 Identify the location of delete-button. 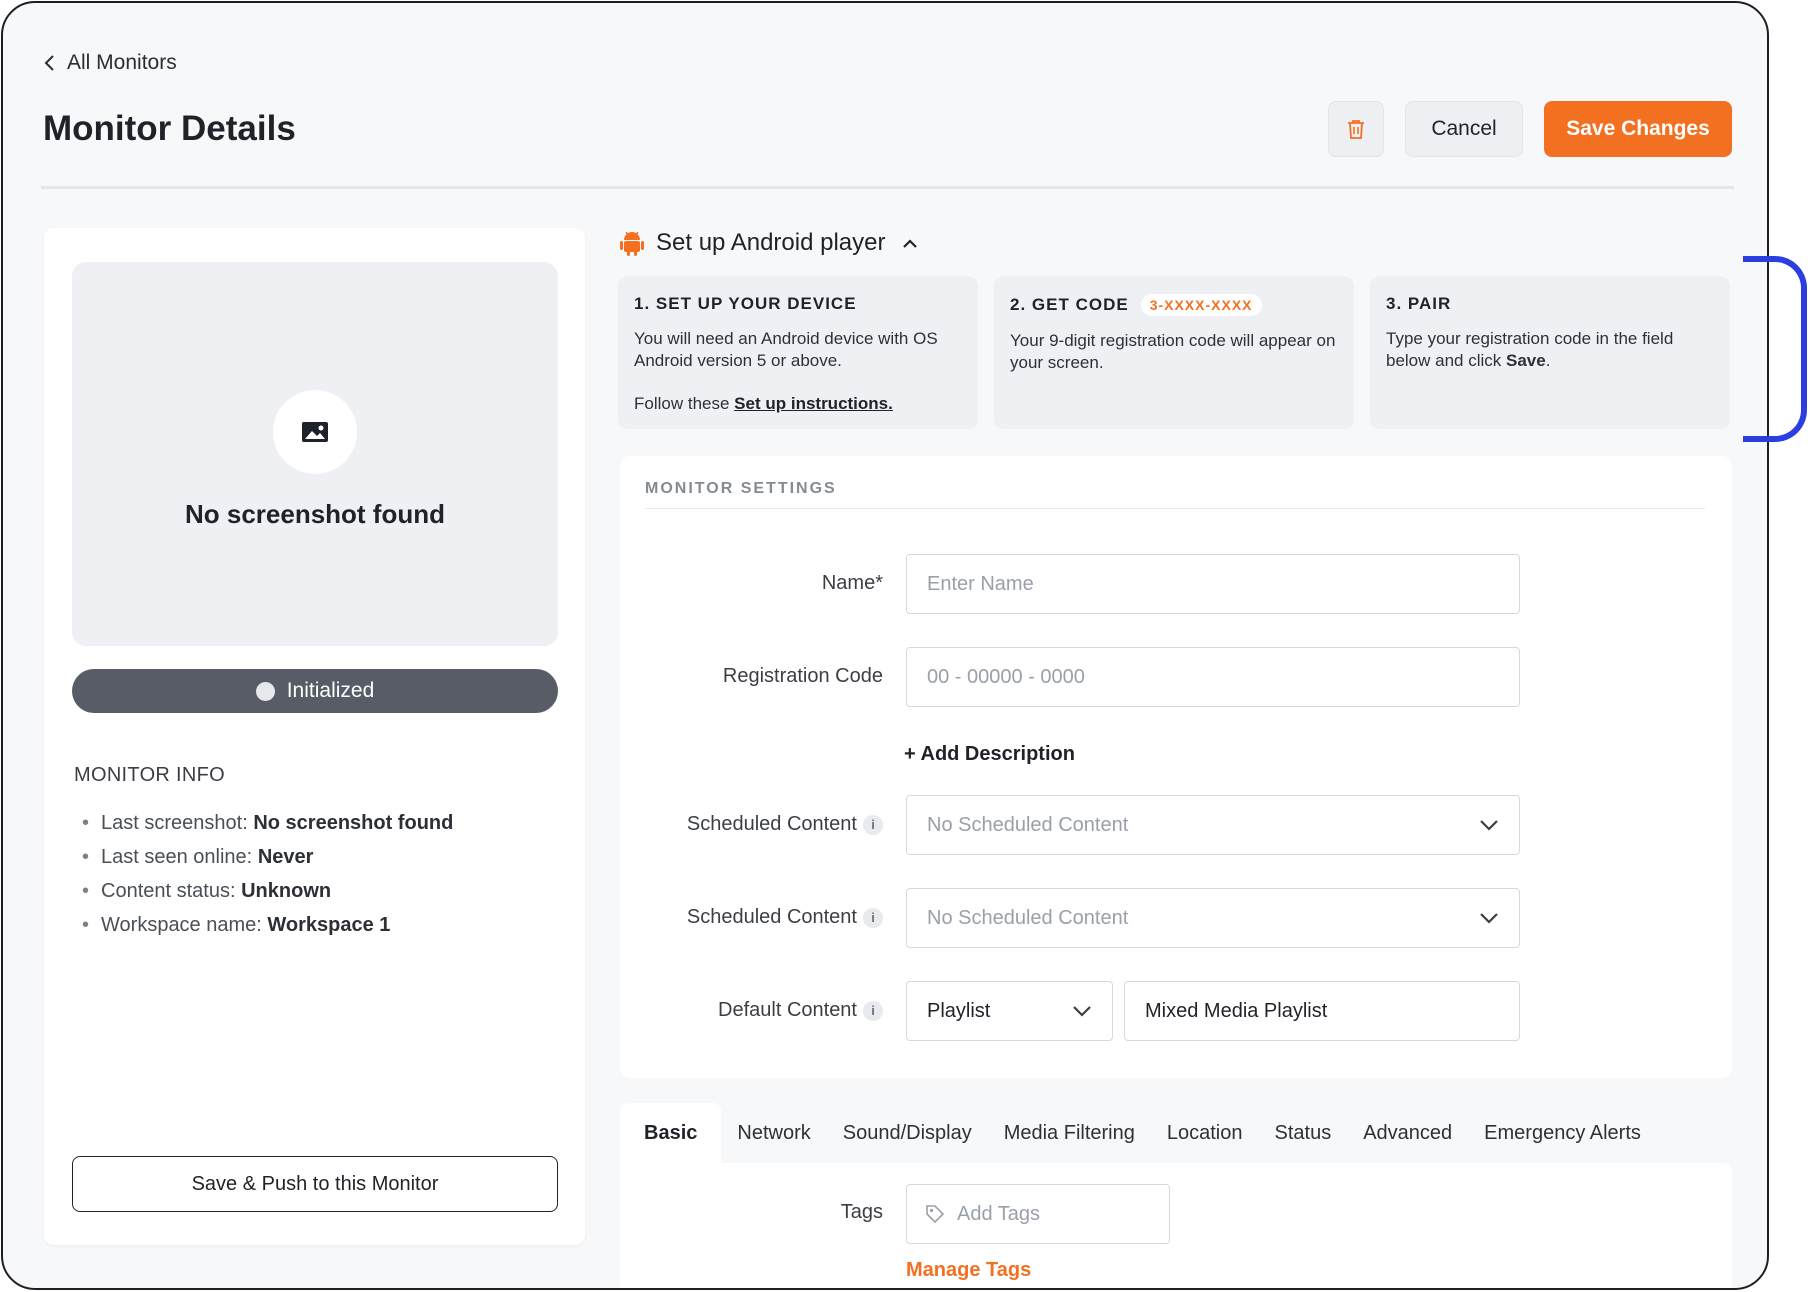
(1356, 129).